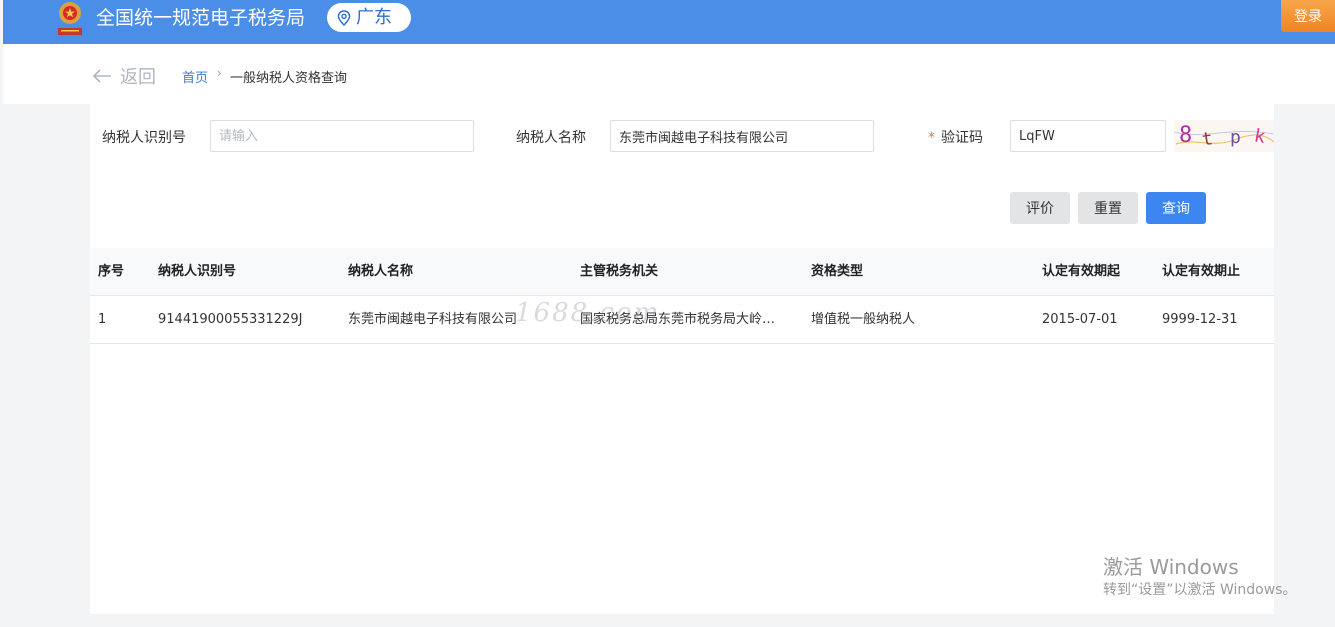  Describe the element at coordinates (1235, 137) in the screenshot. I see `captcha-char: p` at that location.